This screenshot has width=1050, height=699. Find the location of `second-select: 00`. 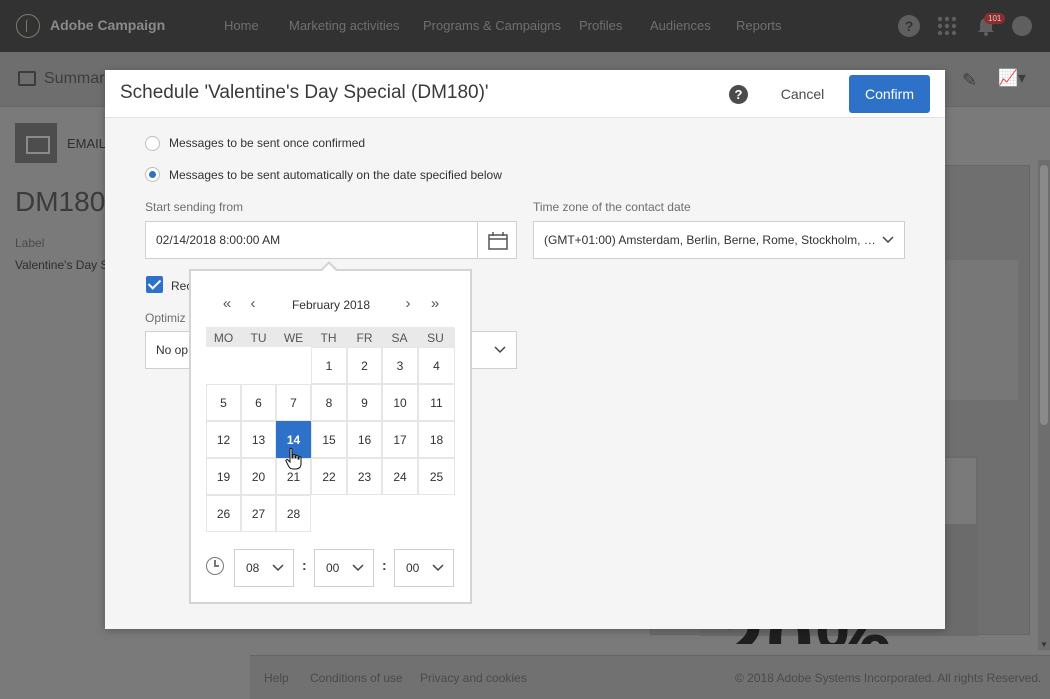

second-select: 00 is located at coordinates (424, 568).